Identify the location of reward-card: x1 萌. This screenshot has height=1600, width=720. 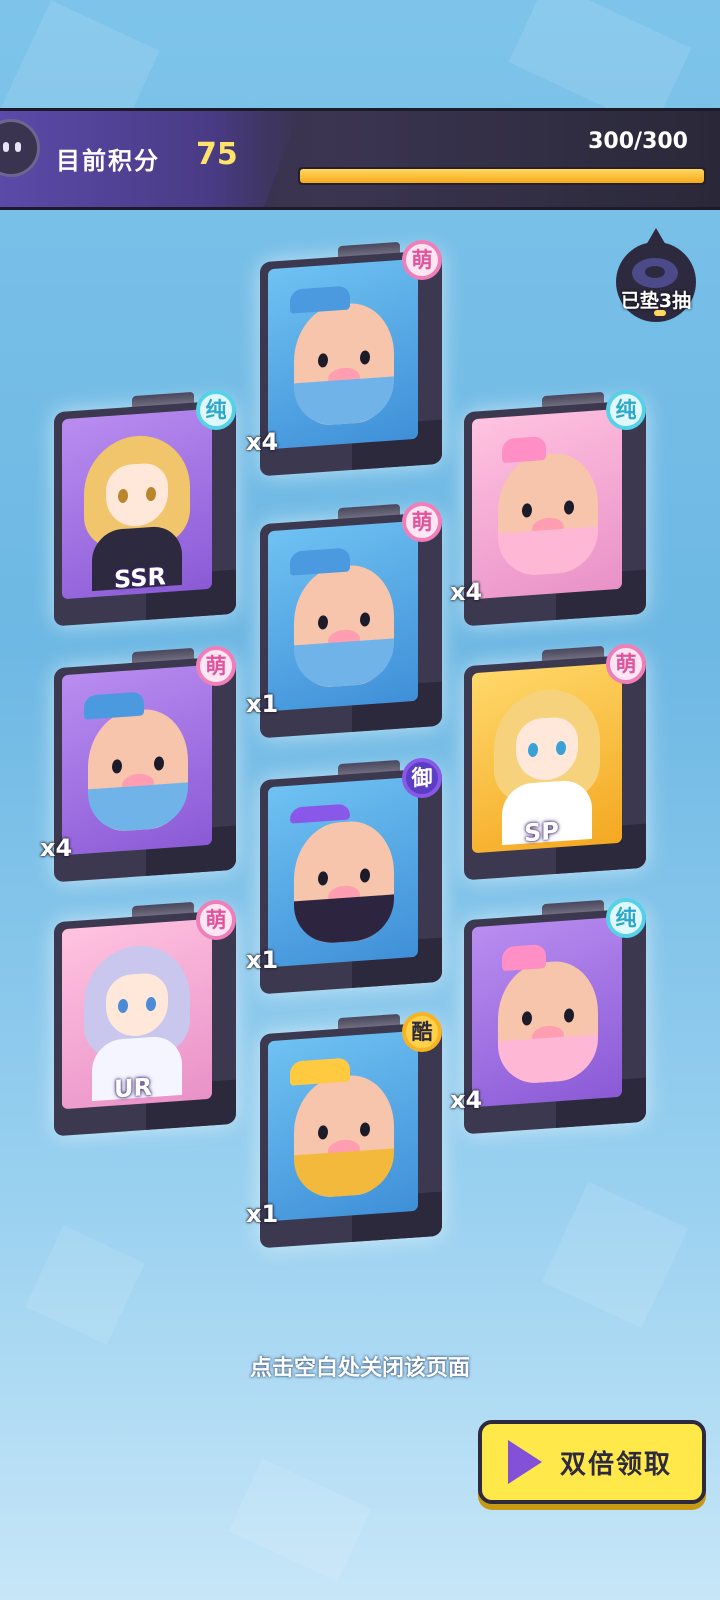
(346, 620).